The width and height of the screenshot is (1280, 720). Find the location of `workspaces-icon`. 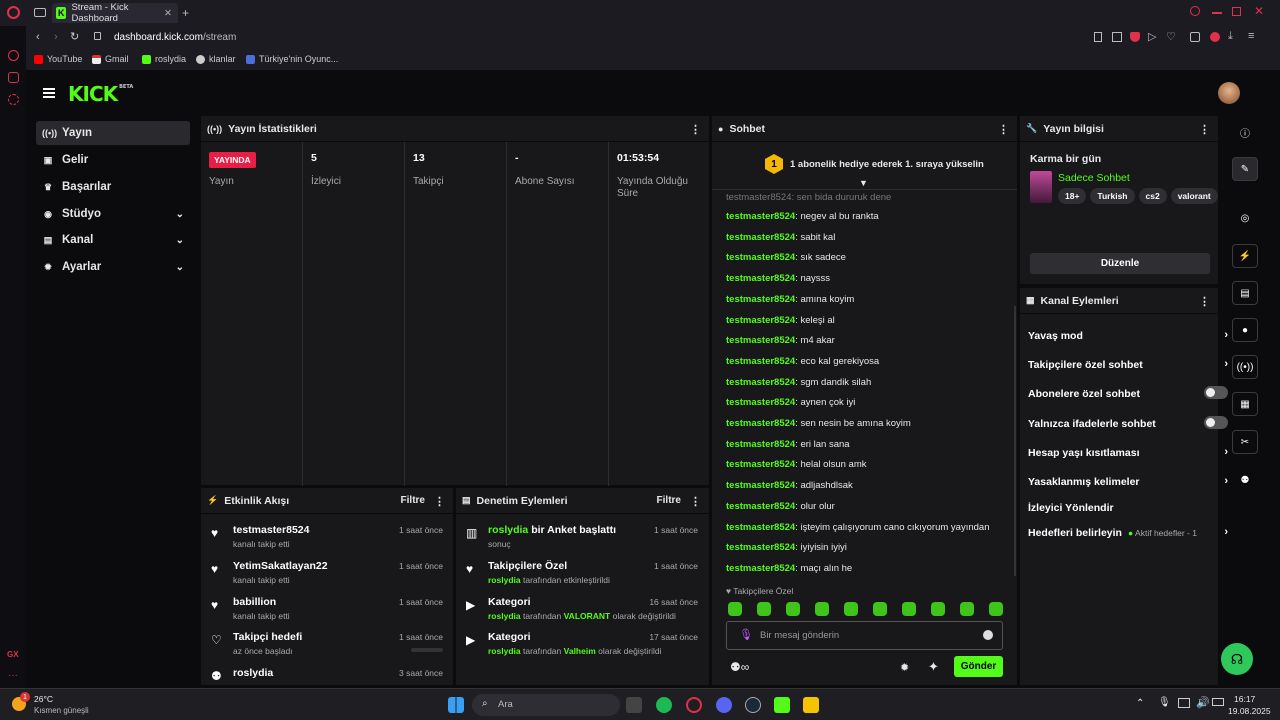

workspaces-icon is located at coordinates (40, 12).